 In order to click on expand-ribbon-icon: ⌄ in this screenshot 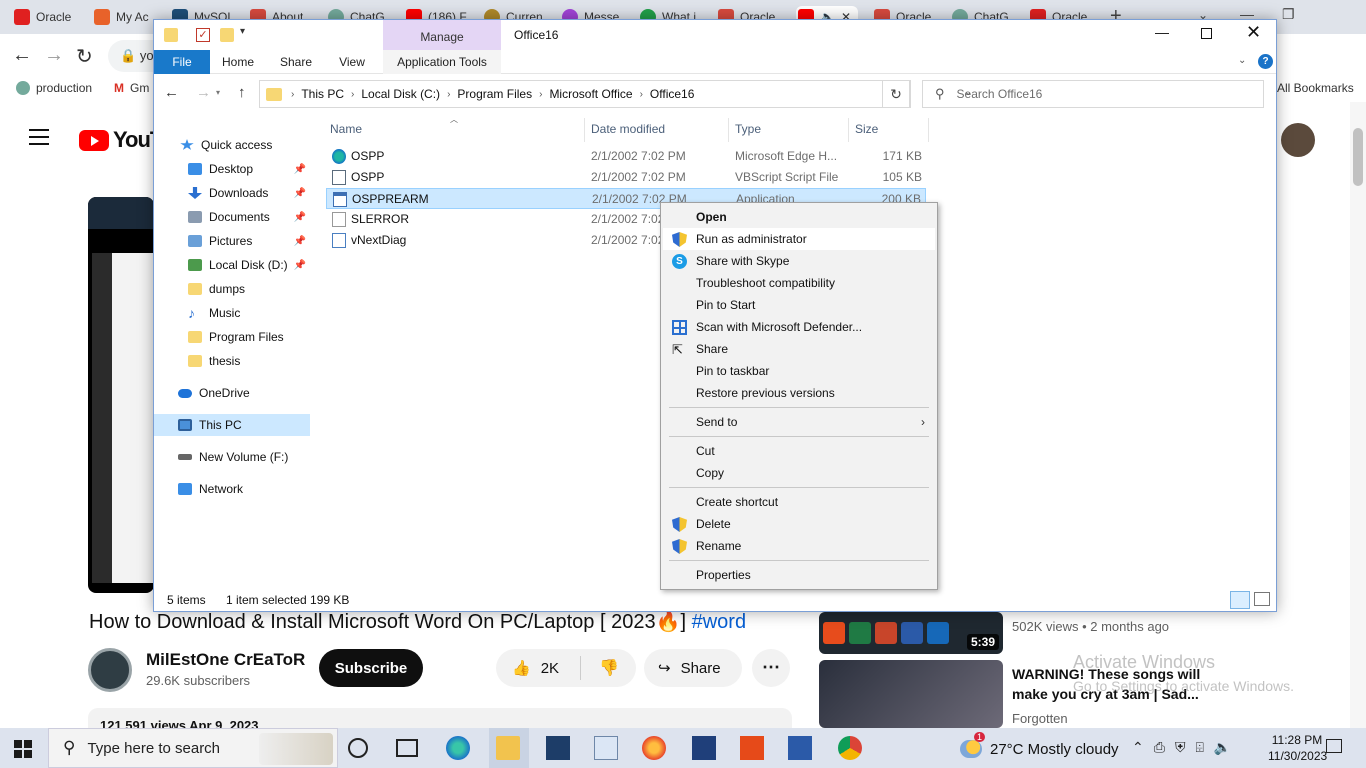, I will do `click(1242, 60)`.